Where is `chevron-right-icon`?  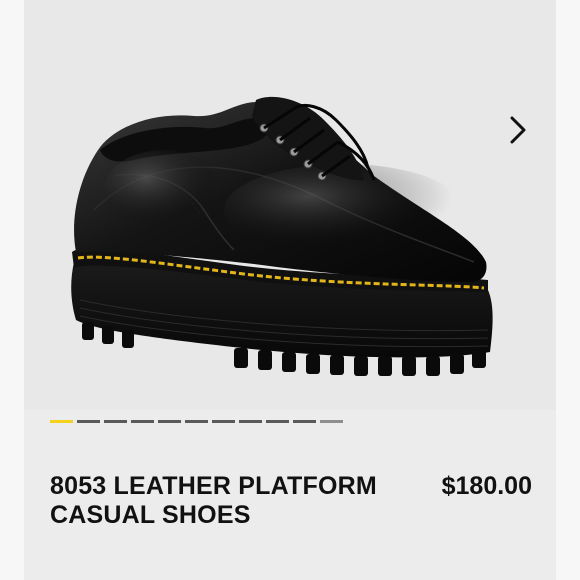 chevron-right-icon is located at coordinates (518, 130).